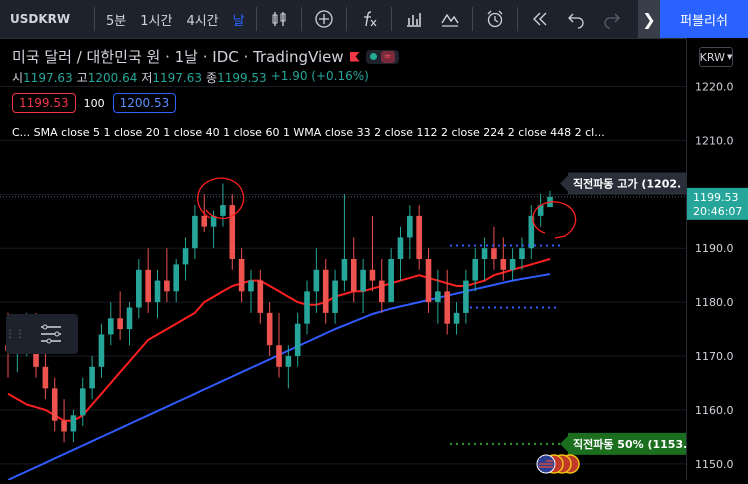 The width and height of the screenshot is (748, 484). Describe the element at coordinates (242, 78) in the screenshot. I see `close-value: 1199.53` at that location.